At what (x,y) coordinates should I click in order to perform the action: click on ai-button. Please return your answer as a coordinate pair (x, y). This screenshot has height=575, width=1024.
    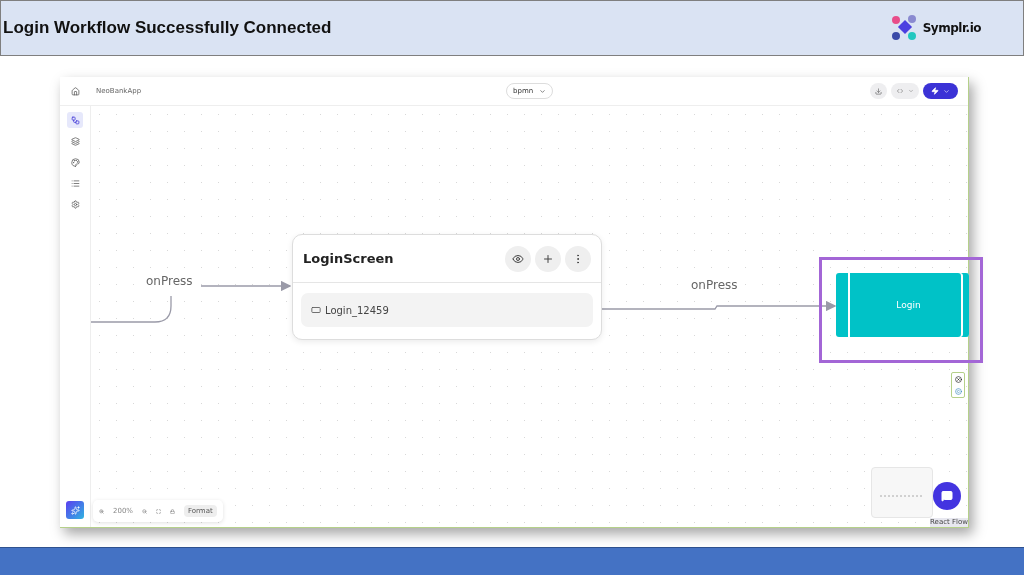
    Looking at the image, I should click on (75, 510).